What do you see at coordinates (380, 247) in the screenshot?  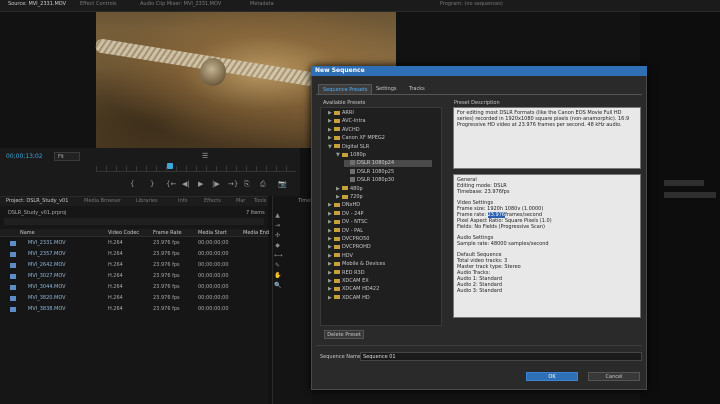 I see `preset-item-dvcprohd: ▶ DVCPROHD` at bounding box center [380, 247].